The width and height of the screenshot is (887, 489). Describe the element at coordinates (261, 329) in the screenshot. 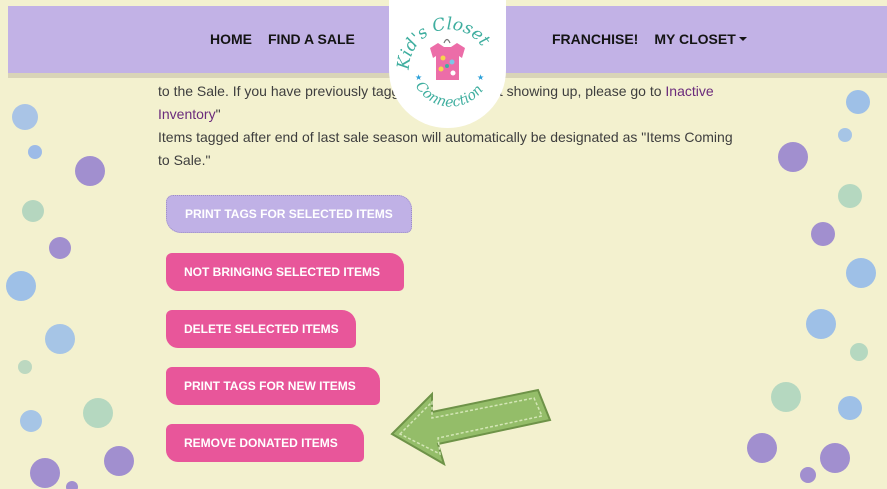

I see `delete-selected-button: DELETE SELECTED ITEMS` at that location.